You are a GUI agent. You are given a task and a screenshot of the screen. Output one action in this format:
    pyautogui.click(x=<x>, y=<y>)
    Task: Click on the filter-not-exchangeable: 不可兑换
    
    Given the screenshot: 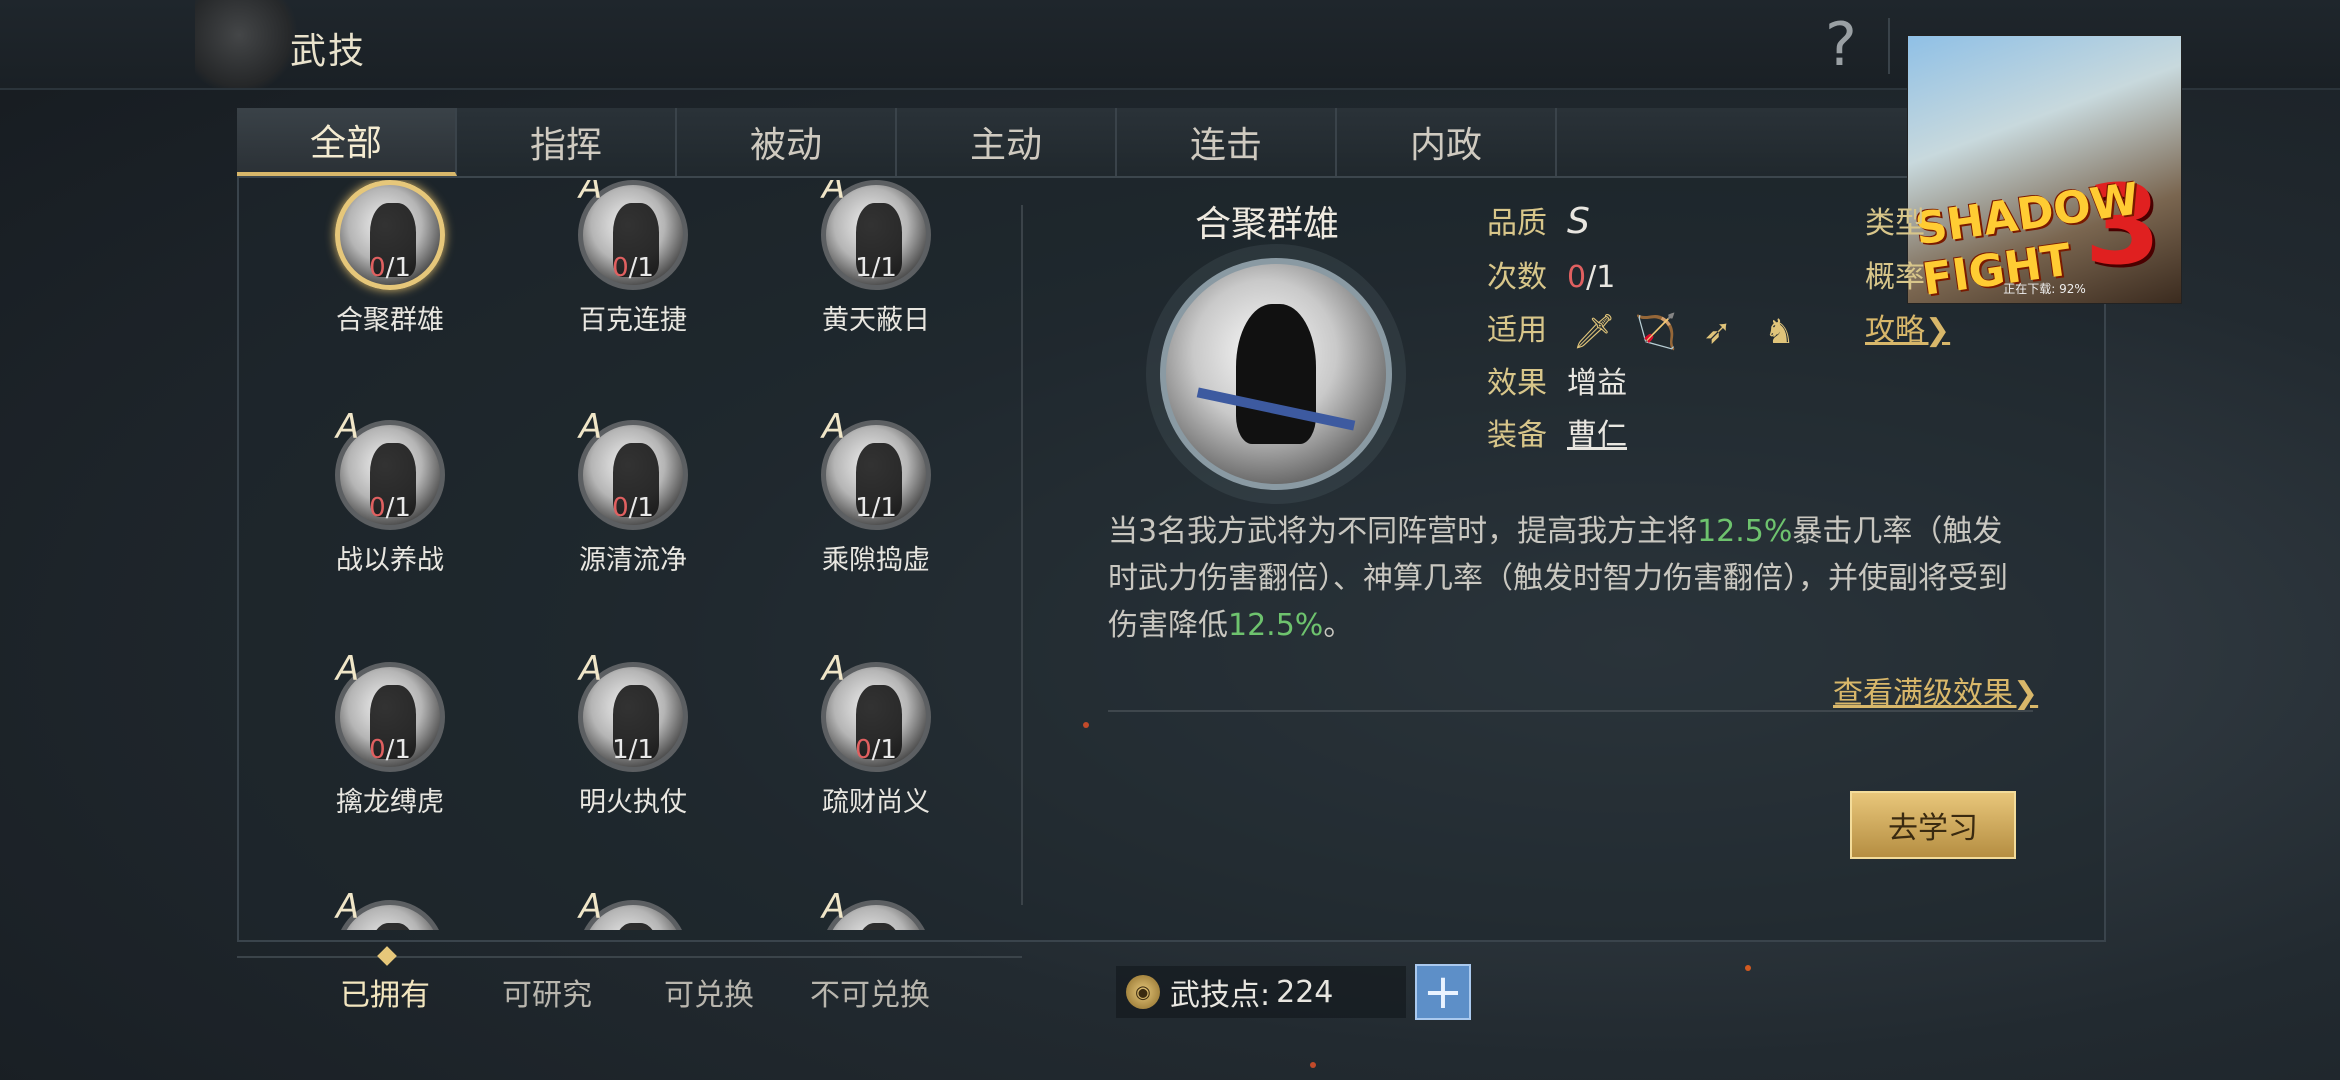 What is the action you would take?
    pyautogui.click(x=870, y=992)
    